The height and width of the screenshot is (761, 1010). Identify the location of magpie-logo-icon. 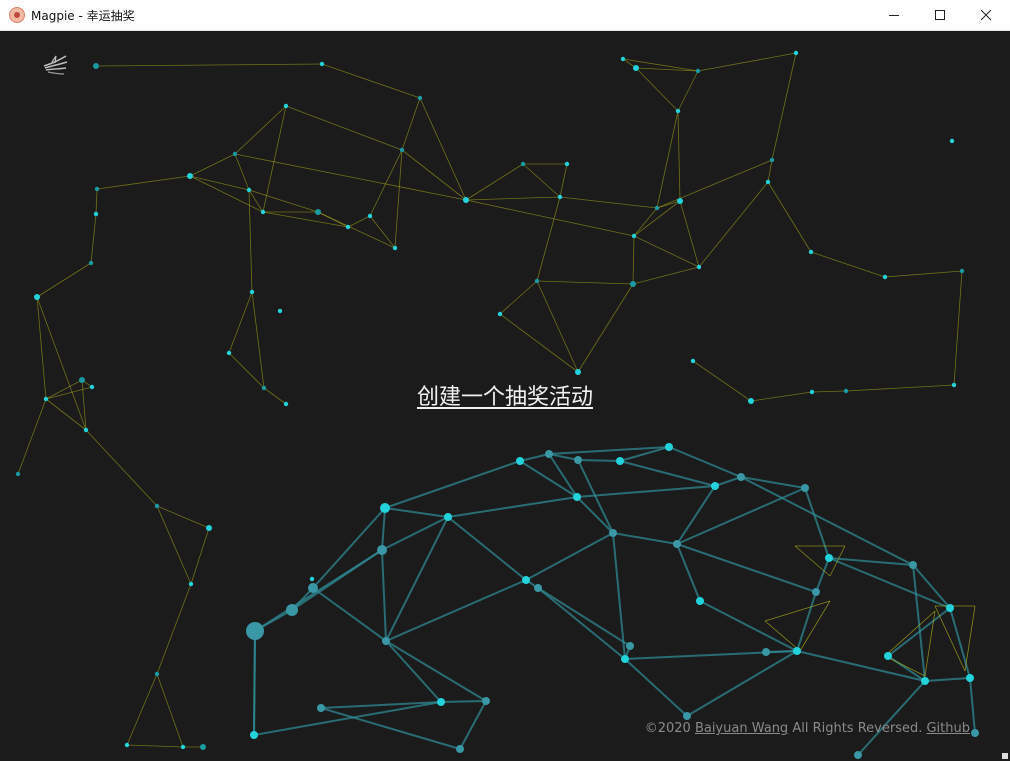
(56, 64).